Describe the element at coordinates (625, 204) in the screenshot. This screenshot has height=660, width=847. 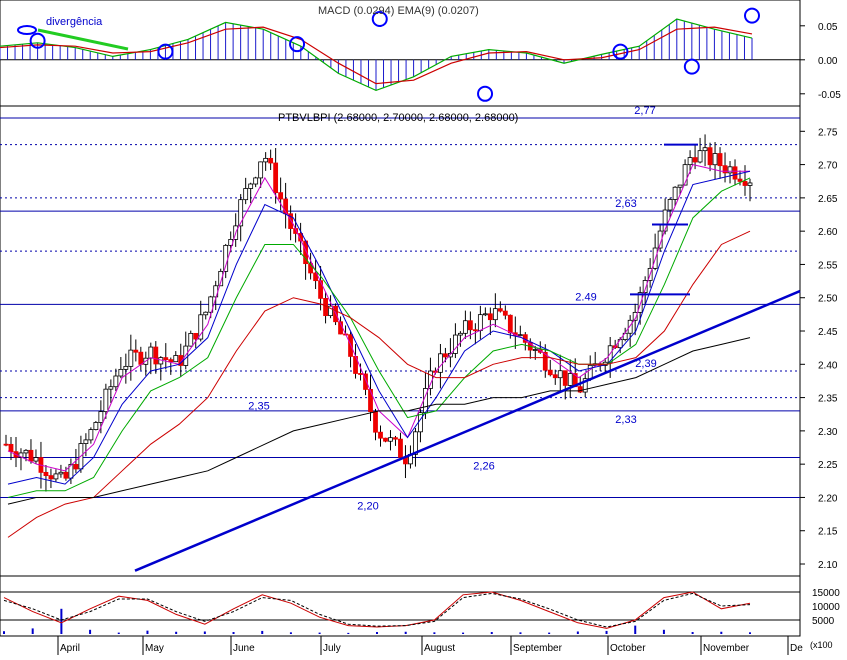
I see `level-label: 2,63` at that location.